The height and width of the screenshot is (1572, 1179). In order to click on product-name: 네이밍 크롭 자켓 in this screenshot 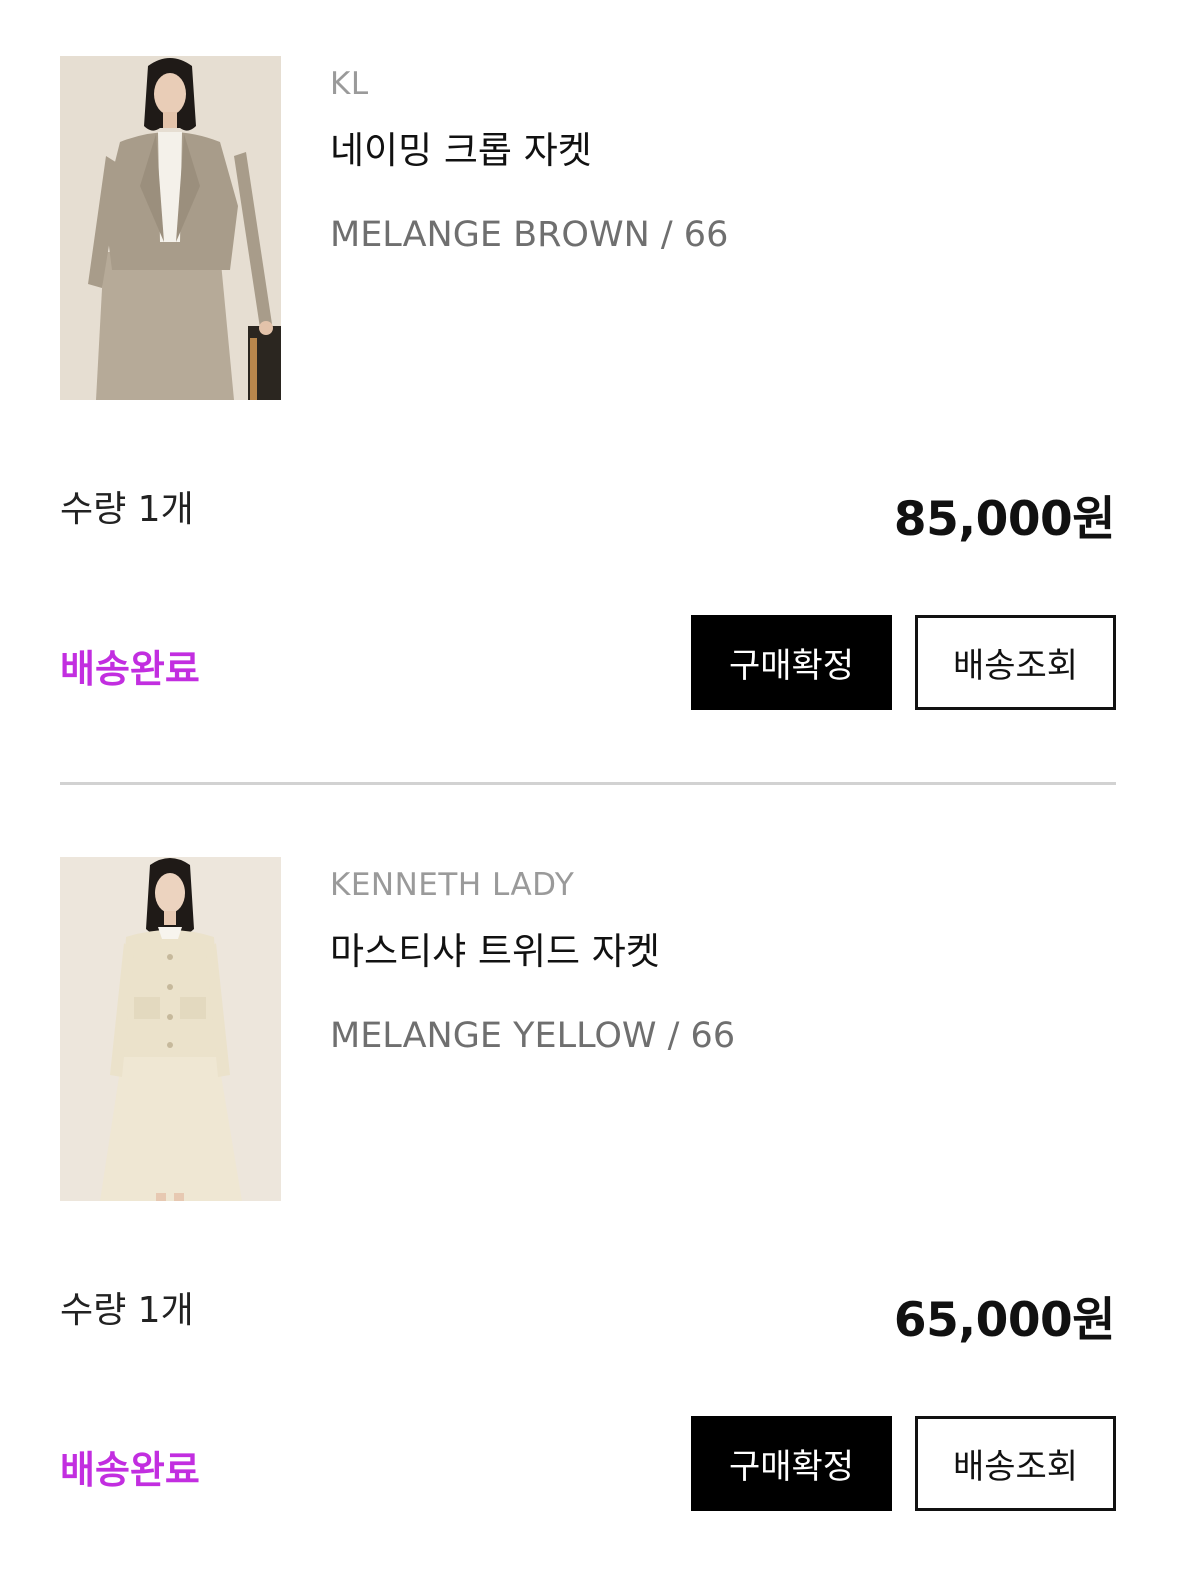, I will do `click(461, 147)`.